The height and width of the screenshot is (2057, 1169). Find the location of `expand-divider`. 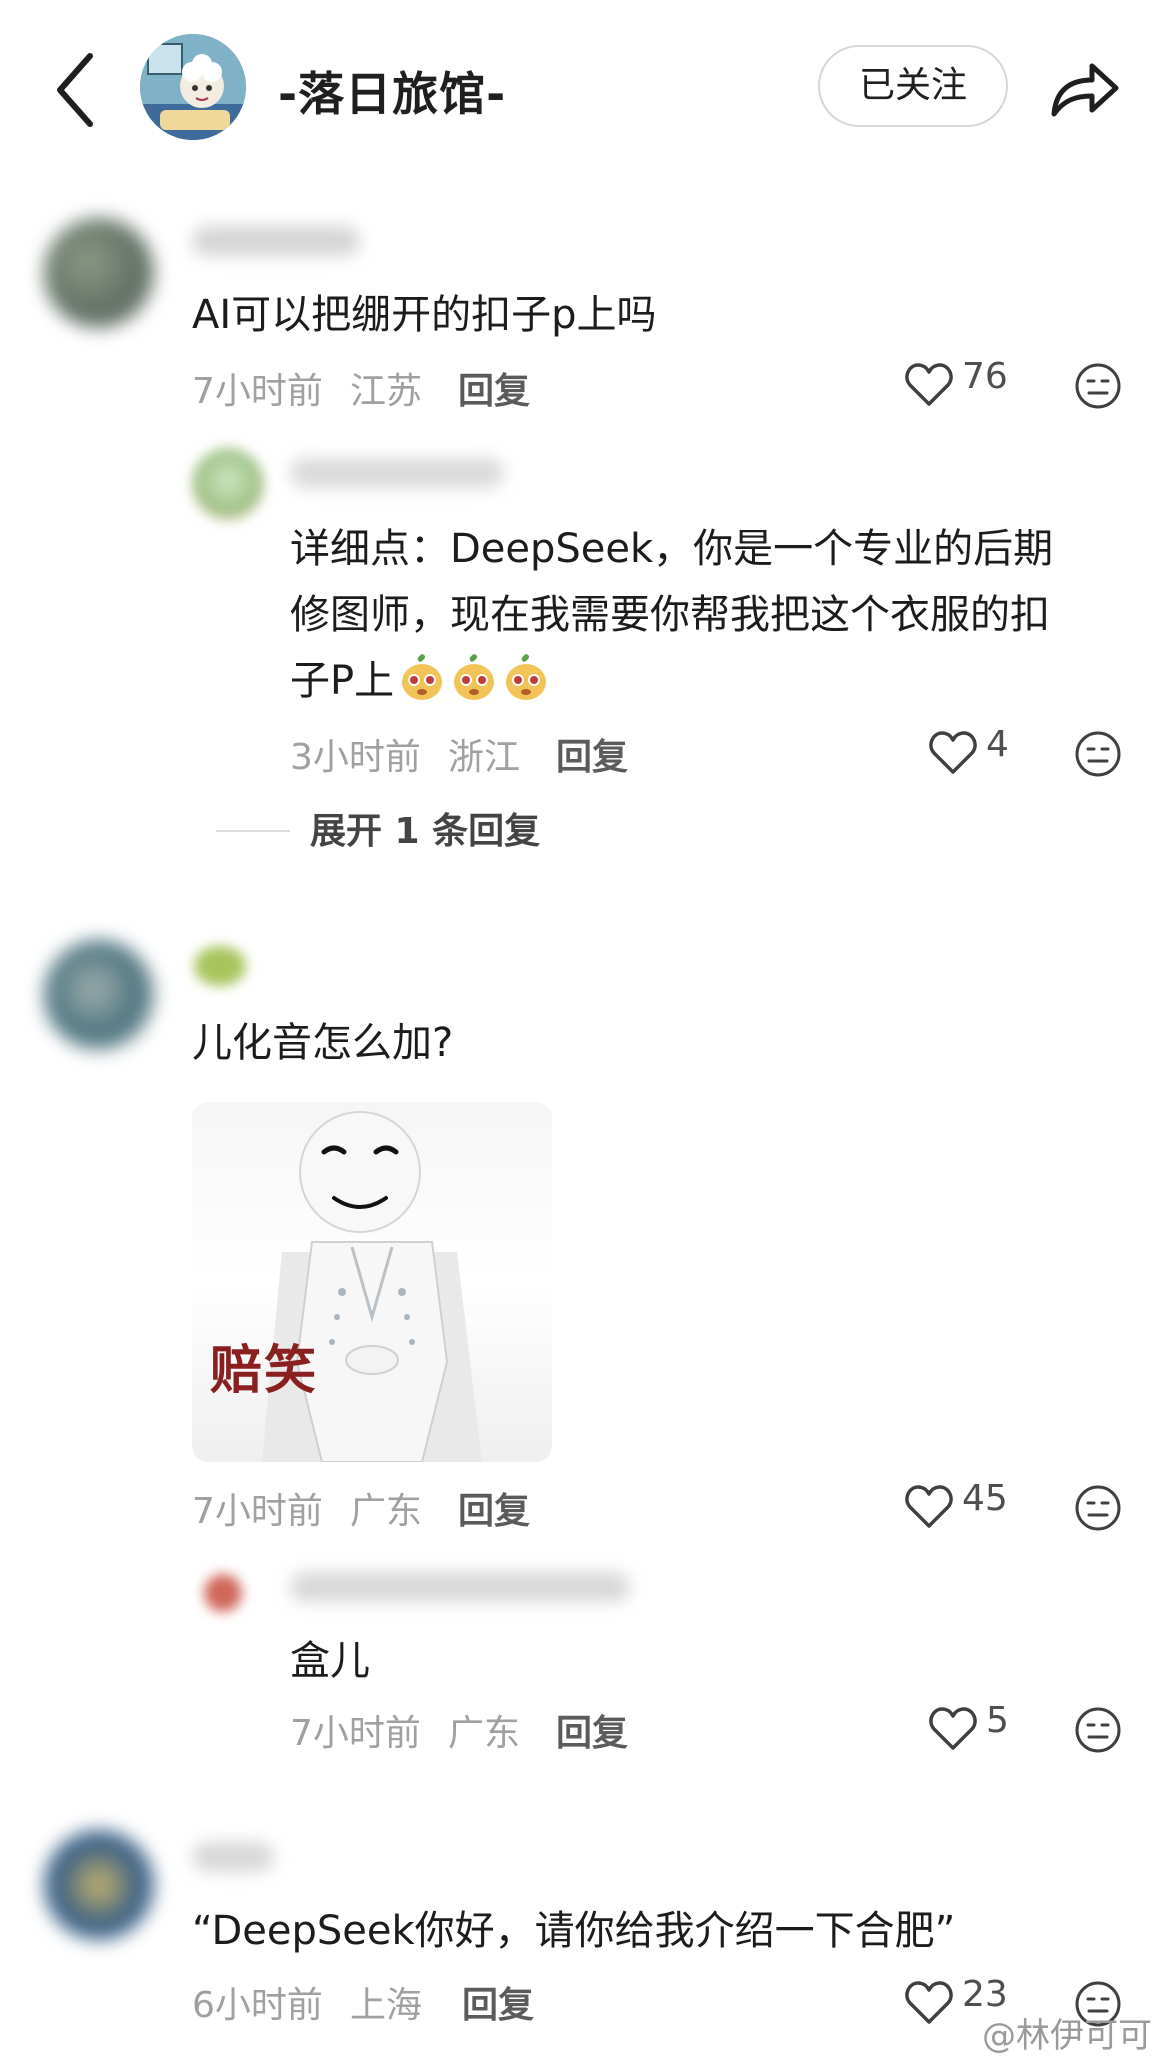

expand-divider is located at coordinates (253, 831).